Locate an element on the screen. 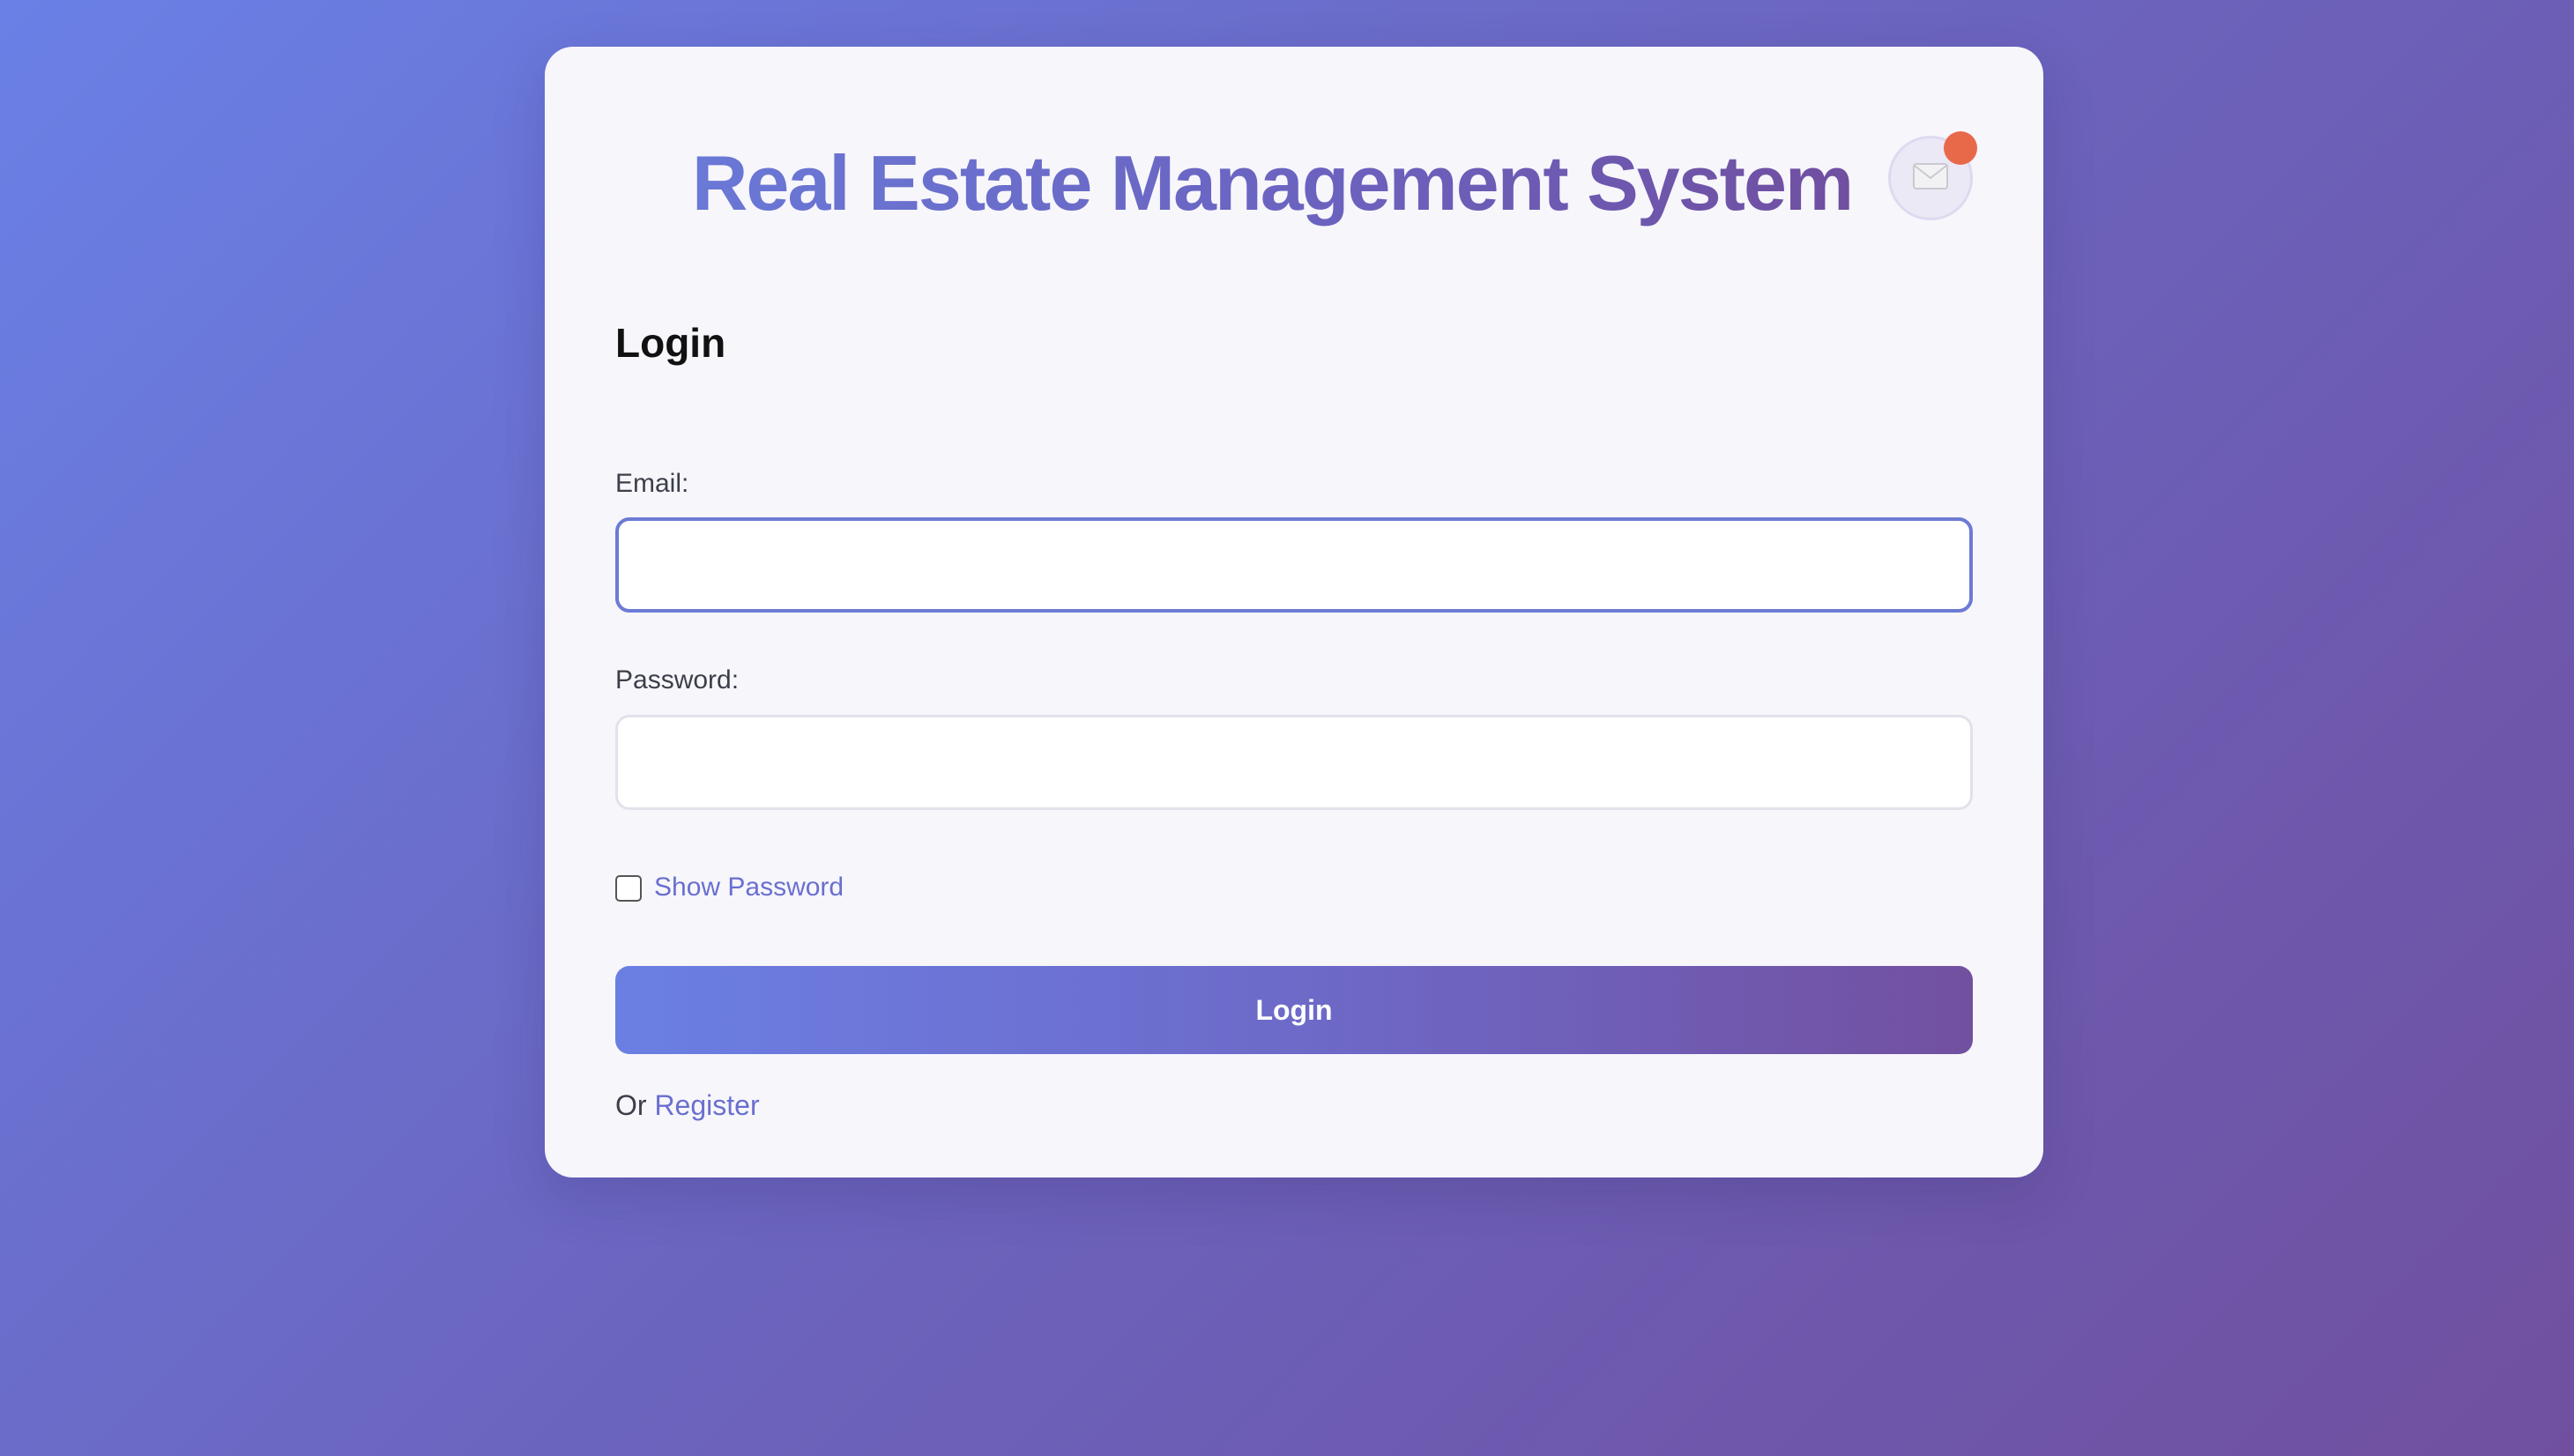  register-prompt: Or Register is located at coordinates (687, 1105).